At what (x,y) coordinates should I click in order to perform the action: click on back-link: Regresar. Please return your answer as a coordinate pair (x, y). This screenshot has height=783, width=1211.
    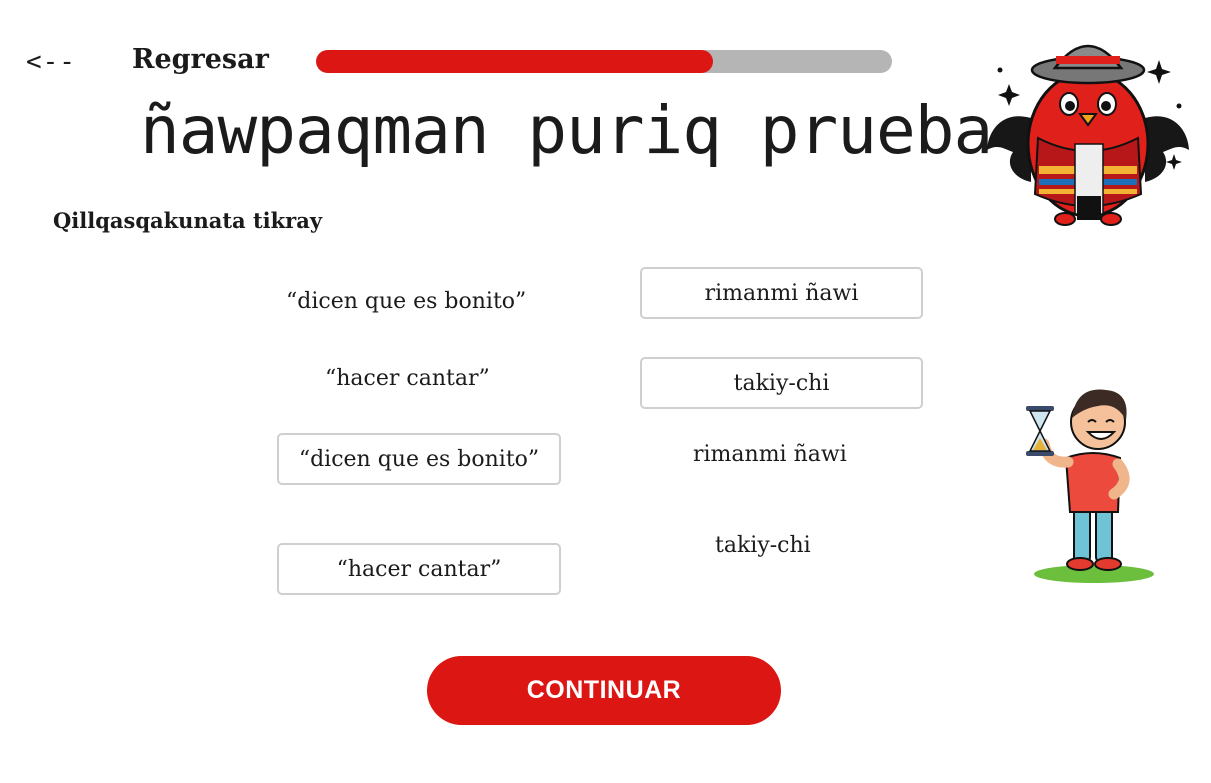
    Looking at the image, I should click on (200, 59).